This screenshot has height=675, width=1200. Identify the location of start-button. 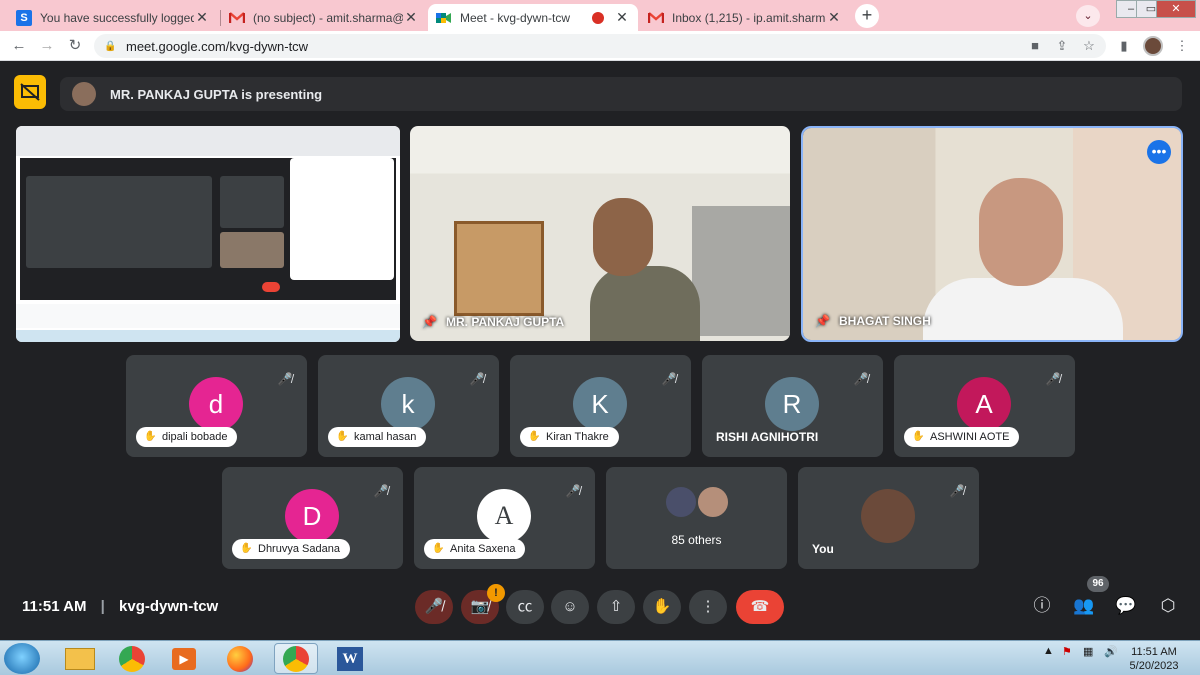
(22, 658).